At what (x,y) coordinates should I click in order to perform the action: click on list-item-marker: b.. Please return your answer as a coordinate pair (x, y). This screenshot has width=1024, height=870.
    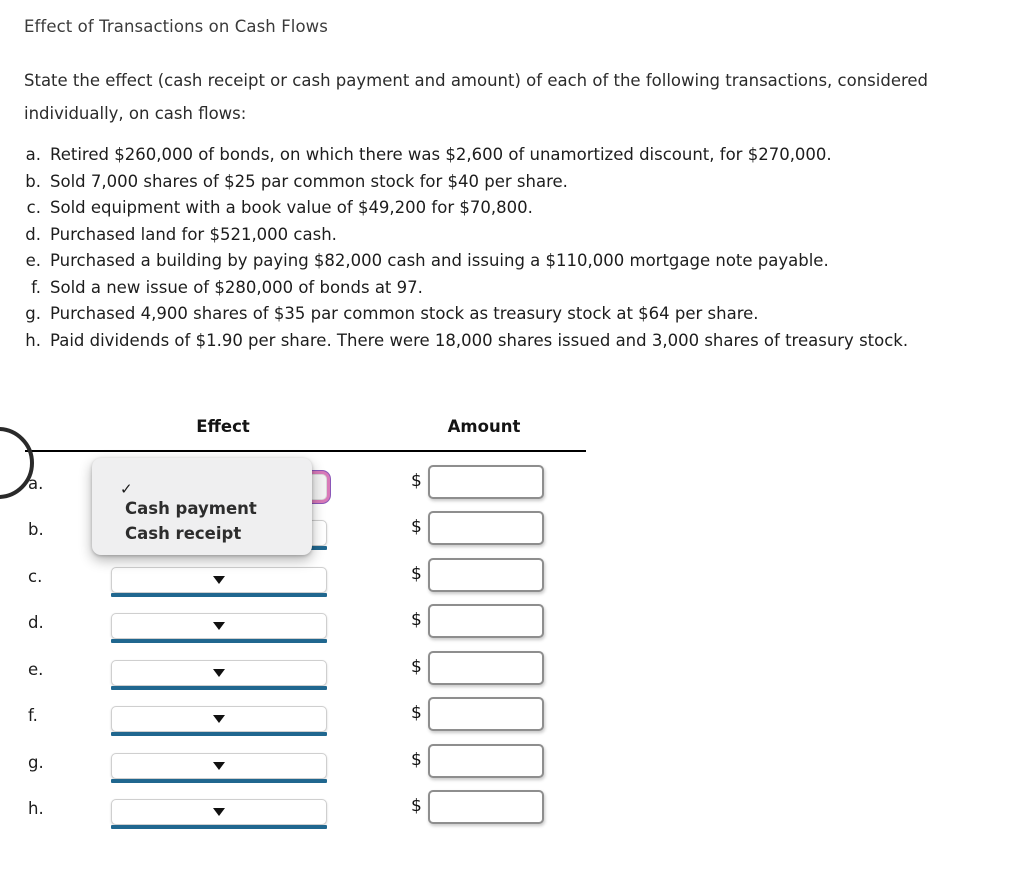
    Looking at the image, I should click on (33, 181).